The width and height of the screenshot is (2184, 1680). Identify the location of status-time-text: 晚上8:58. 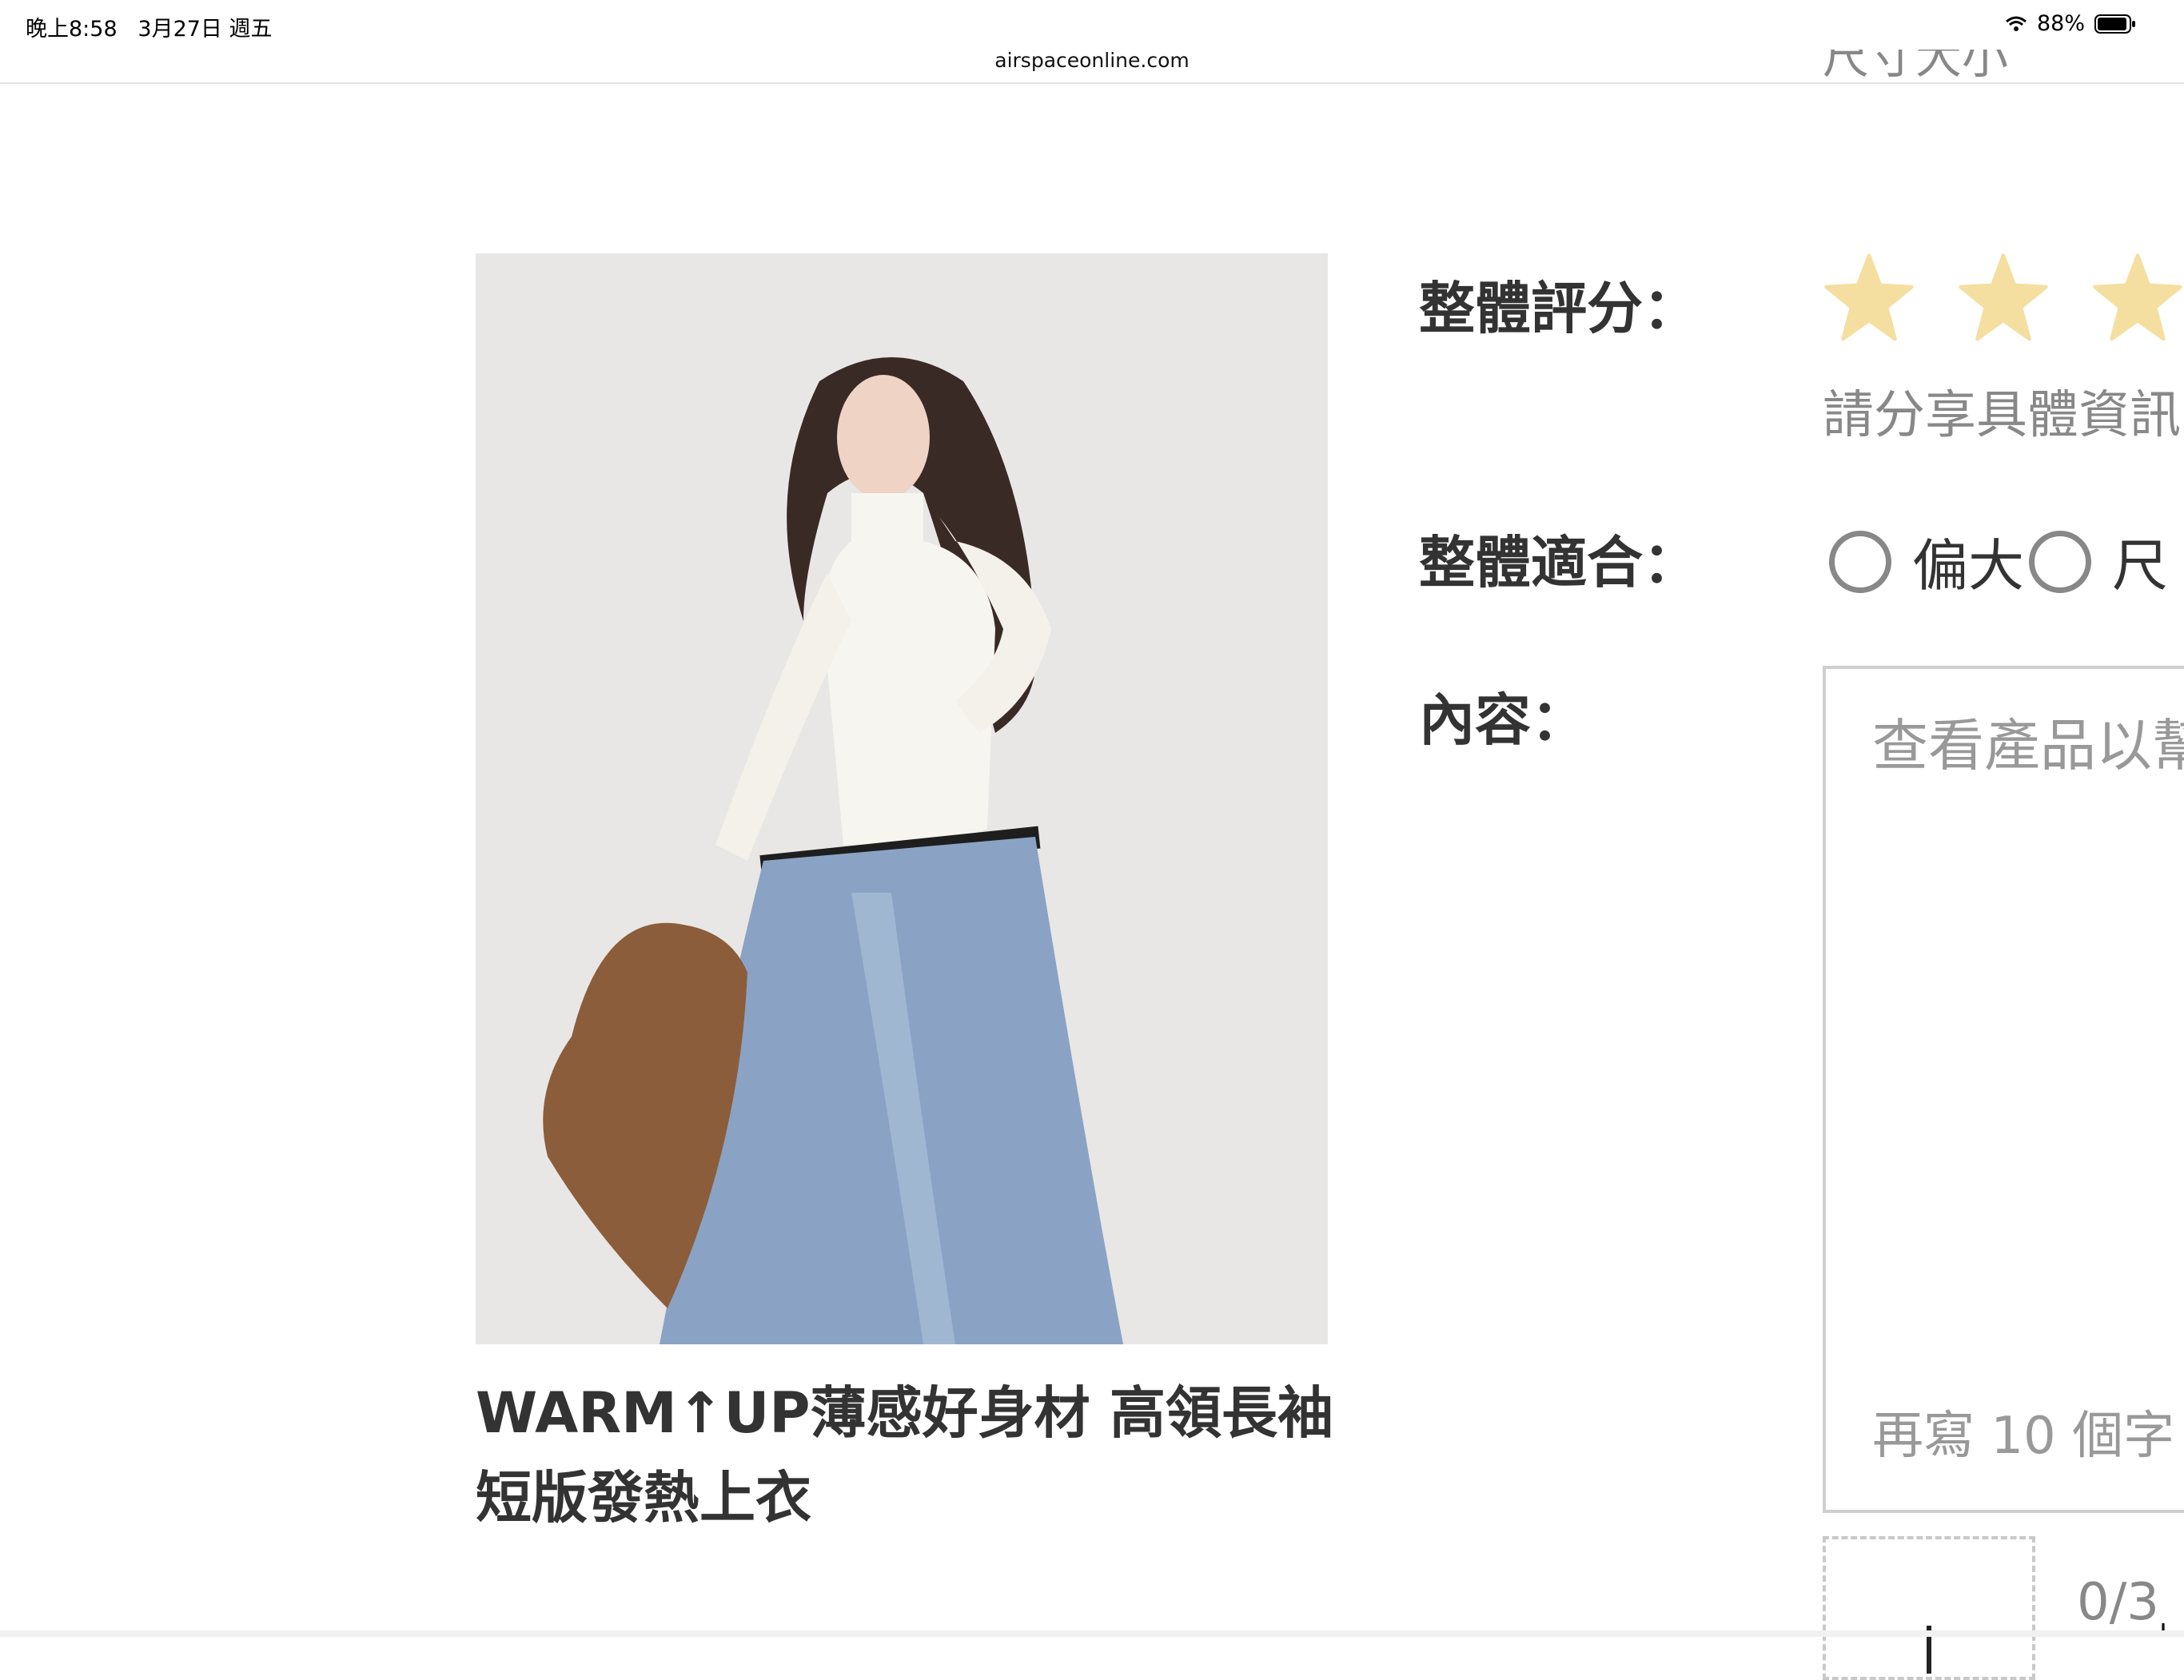
(72, 29).